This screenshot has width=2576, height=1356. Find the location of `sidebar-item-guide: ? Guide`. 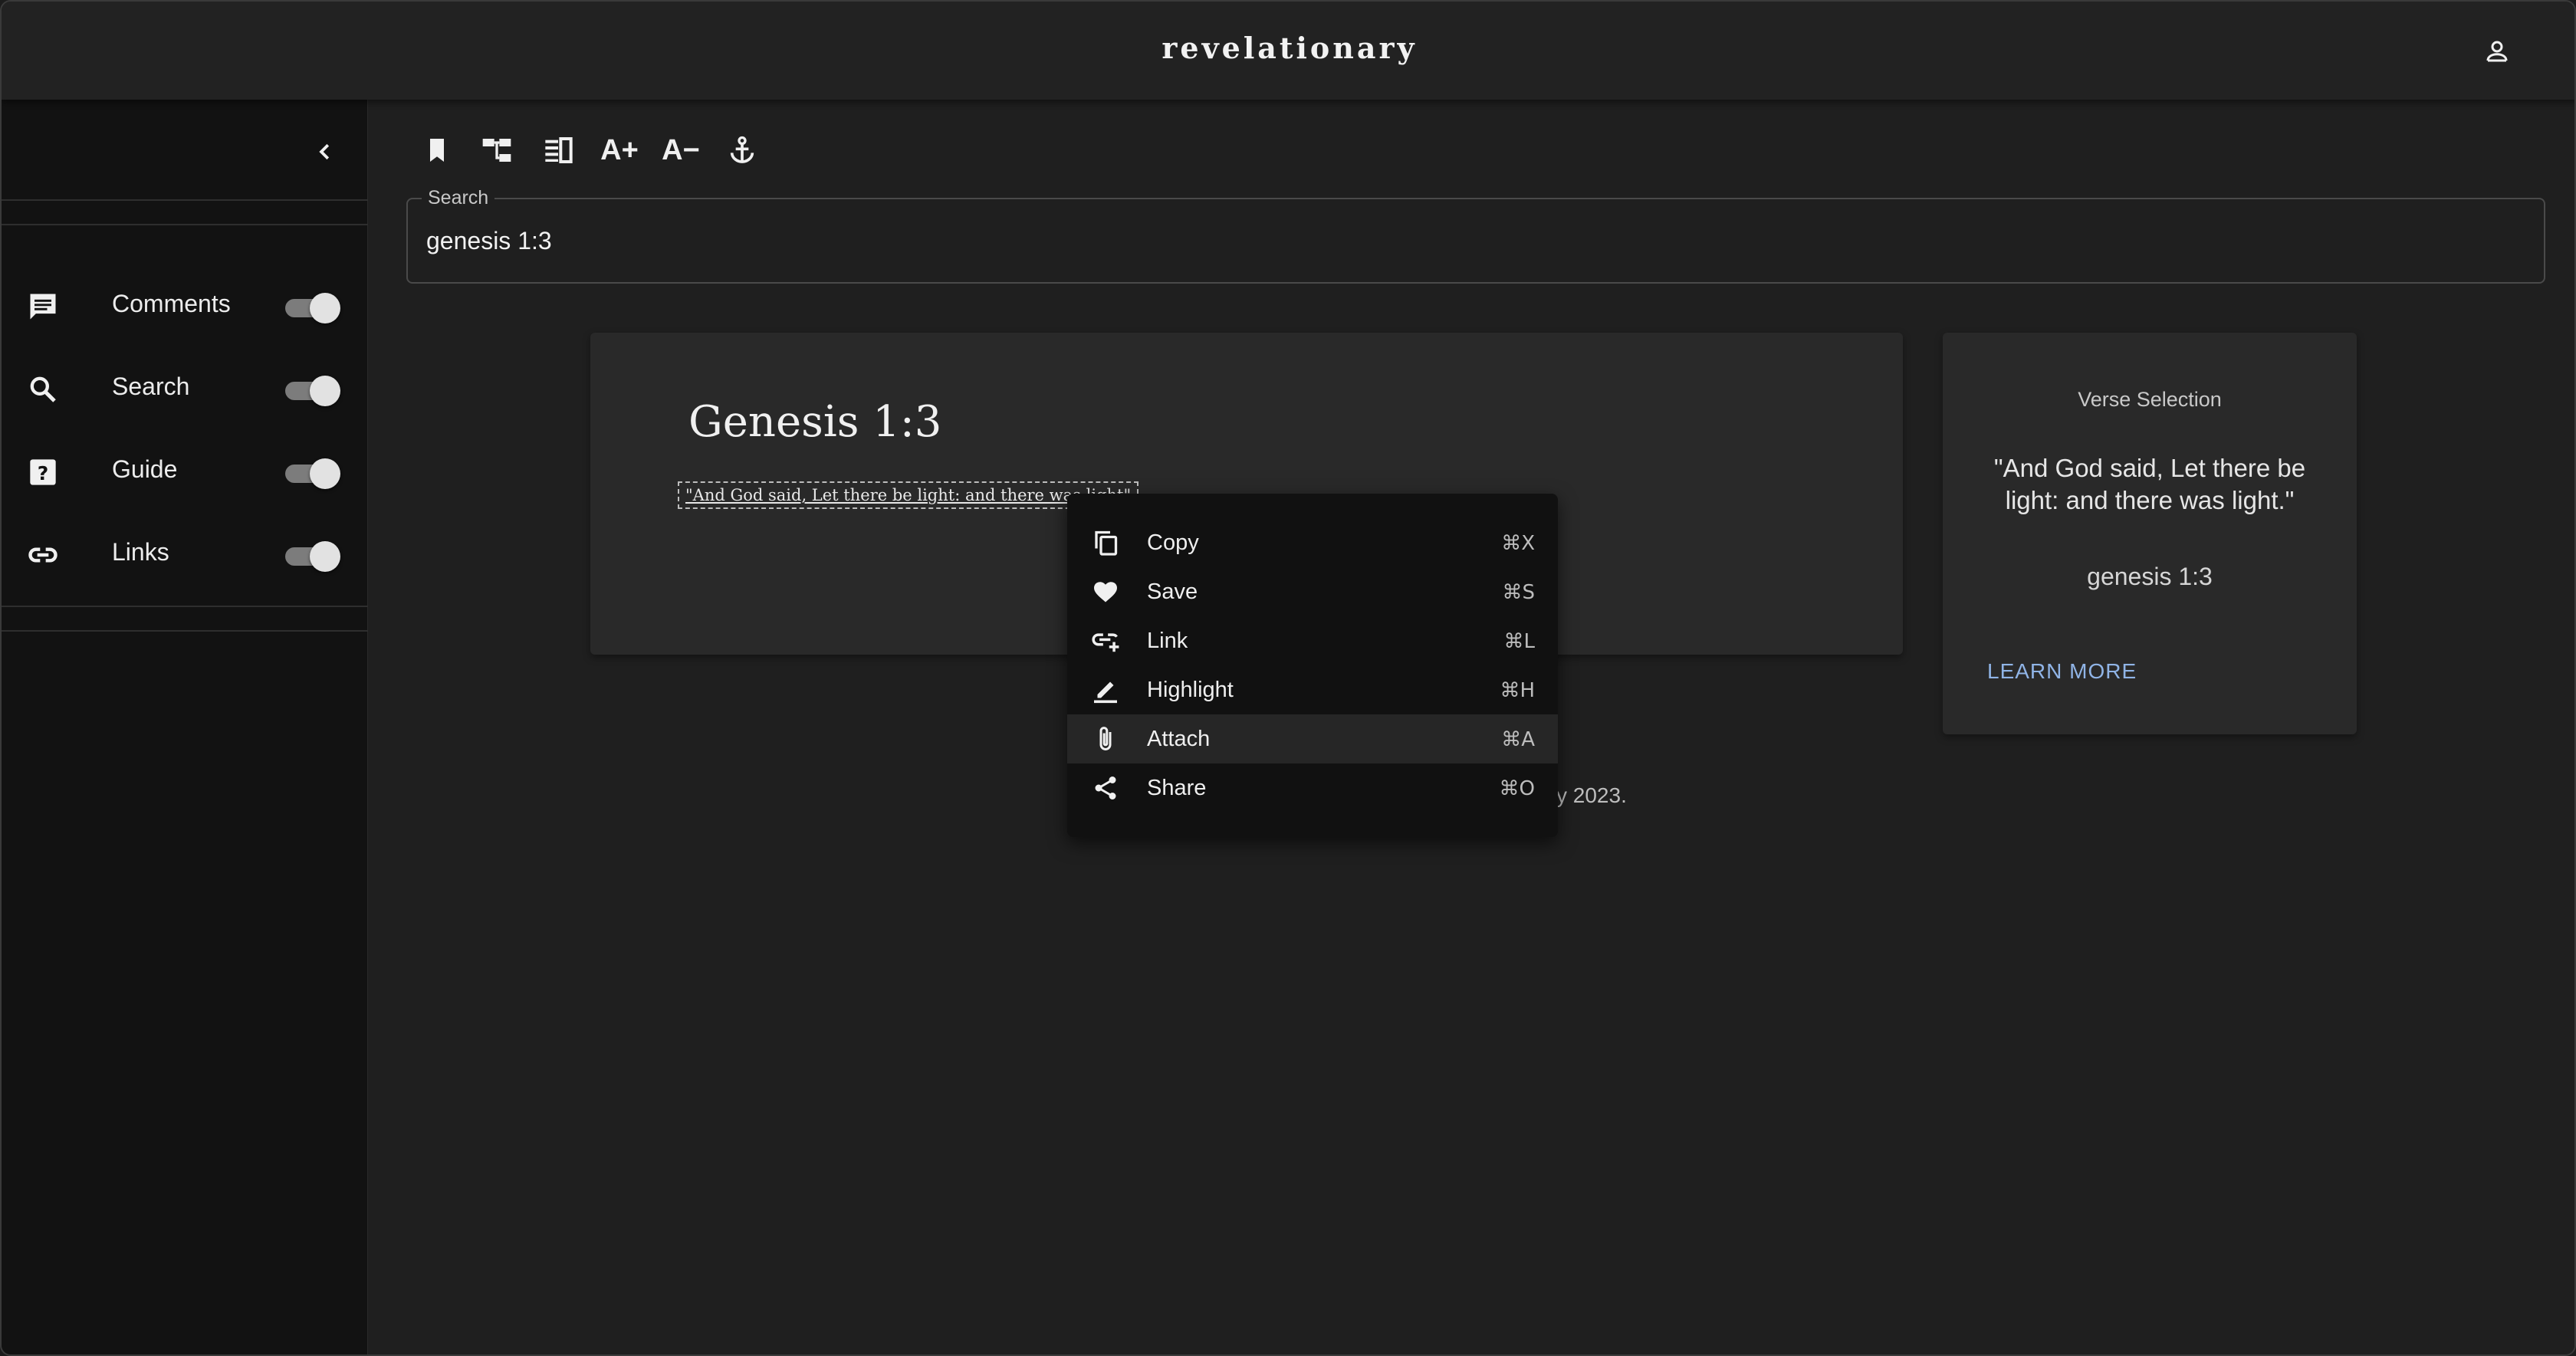

sidebar-item-guide: ? Guide is located at coordinates (185, 469).